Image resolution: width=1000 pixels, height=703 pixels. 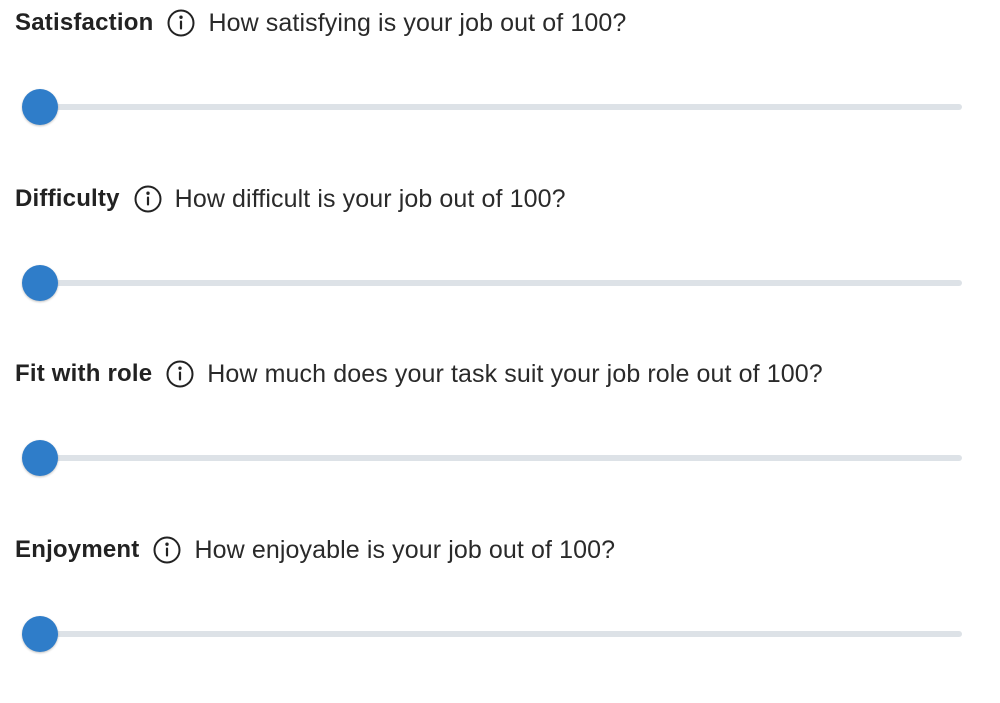 I want to click on question-prompt: How satisfying is your job out of 100?, so click(x=417, y=22).